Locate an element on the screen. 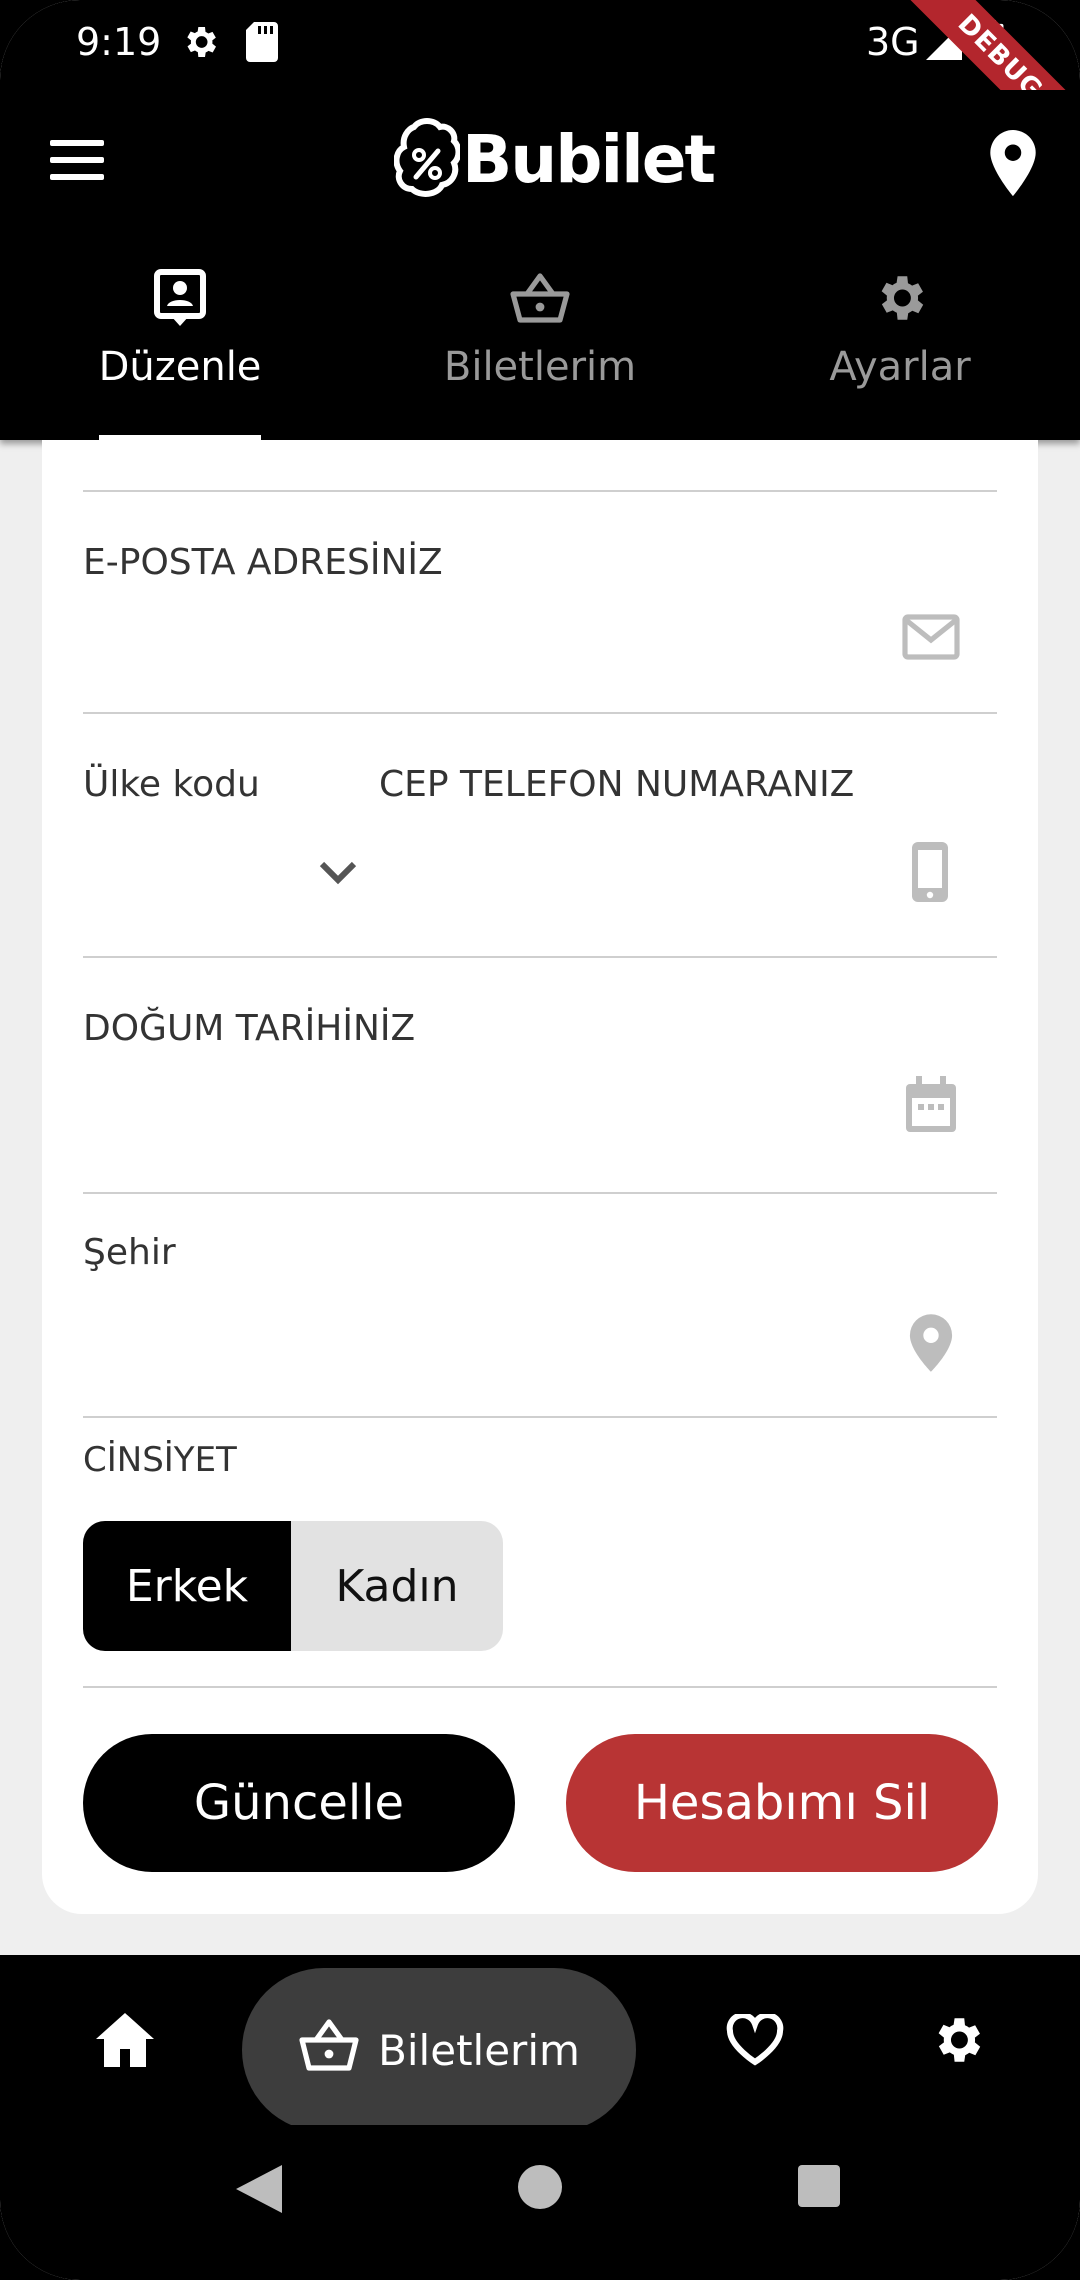 The image size is (1080, 2280). system-nav-bar is located at coordinates (540, 2202).